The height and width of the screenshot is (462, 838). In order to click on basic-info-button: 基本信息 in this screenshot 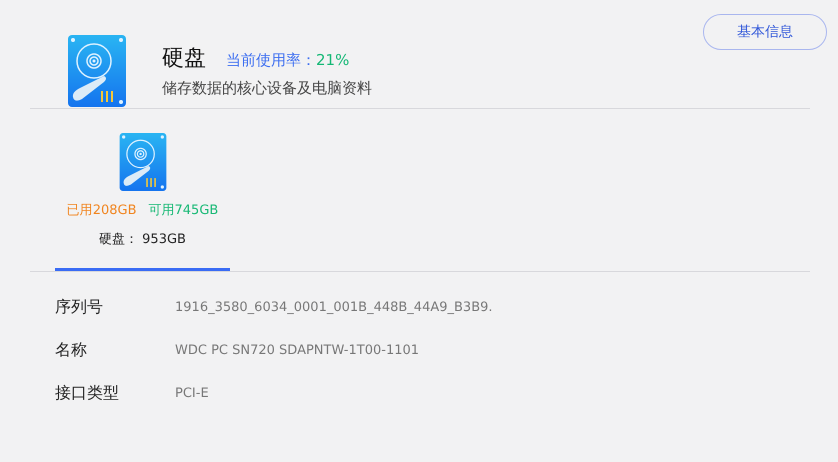, I will do `click(765, 32)`.